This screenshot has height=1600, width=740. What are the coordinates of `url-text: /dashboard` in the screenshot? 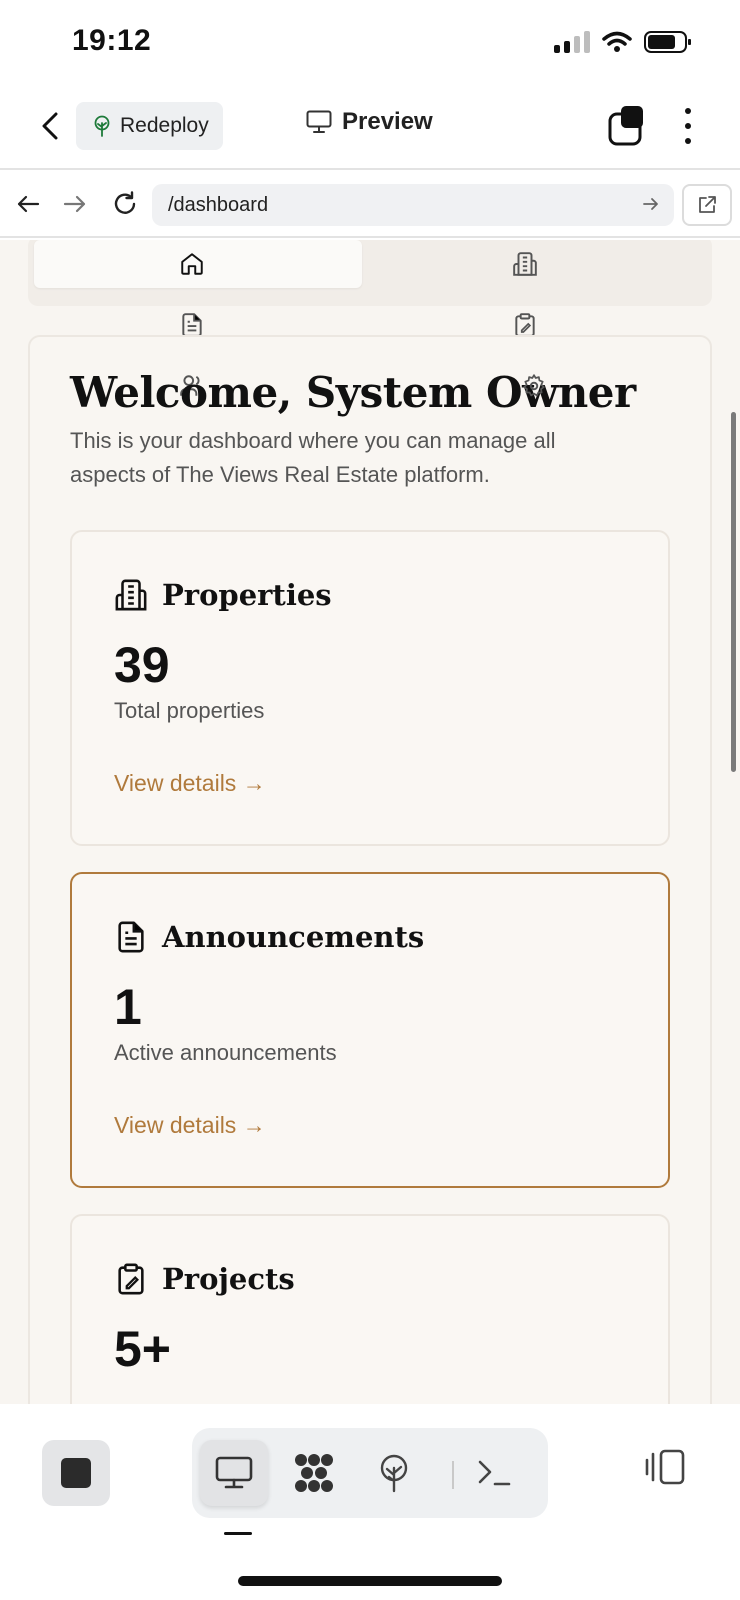 It's located at (218, 204).